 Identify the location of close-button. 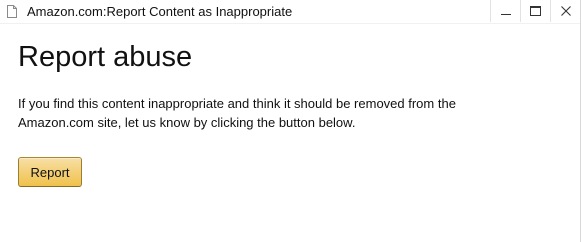
(565, 11).